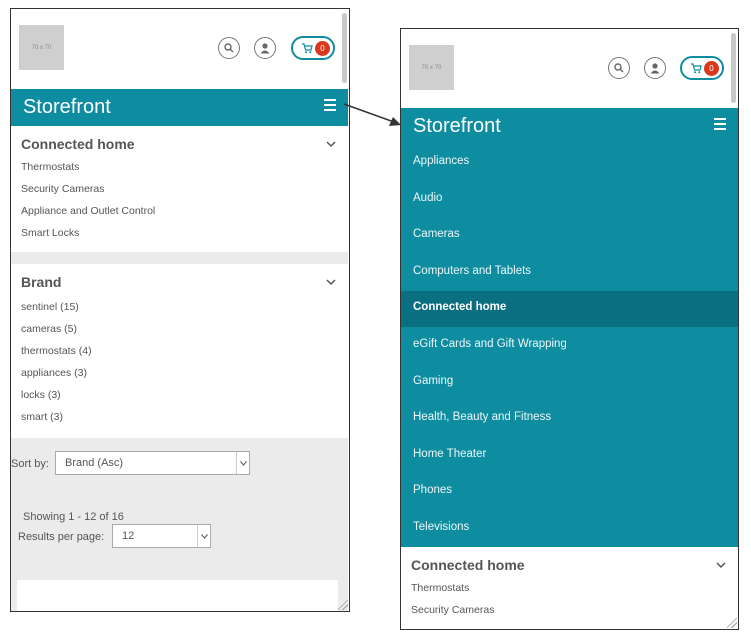 The height and width of the screenshot is (640, 751). What do you see at coordinates (569, 492) in the screenshot?
I see `menu-item-phones: Phones` at bounding box center [569, 492].